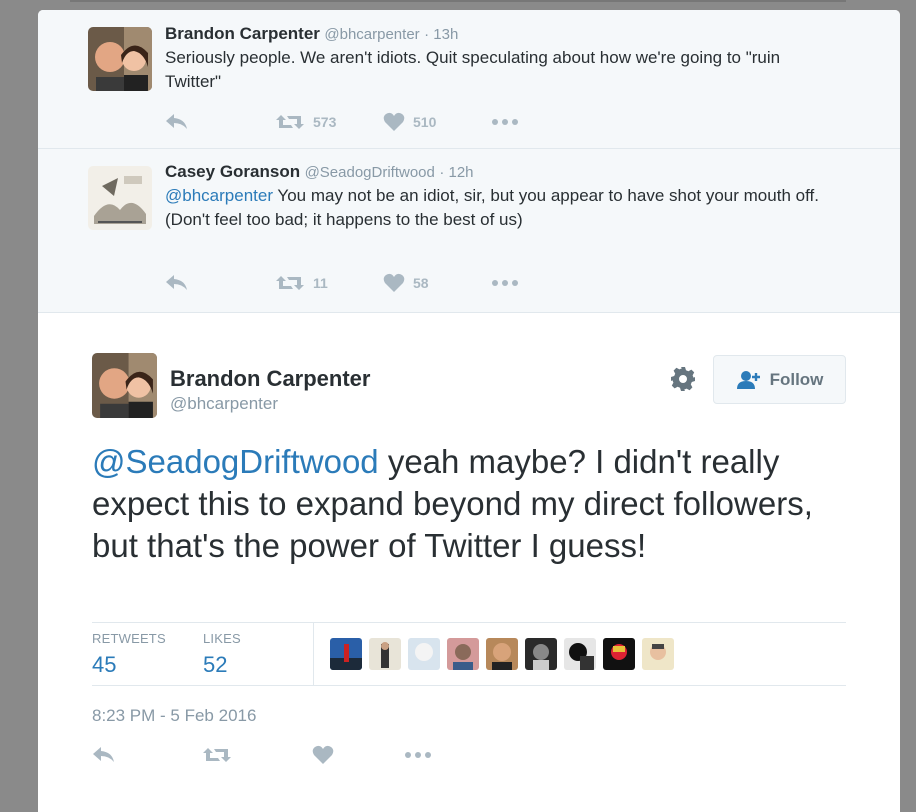 The width and height of the screenshot is (916, 812). I want to click on retweets-stat: RETWEETS 45, so click(129, 654).